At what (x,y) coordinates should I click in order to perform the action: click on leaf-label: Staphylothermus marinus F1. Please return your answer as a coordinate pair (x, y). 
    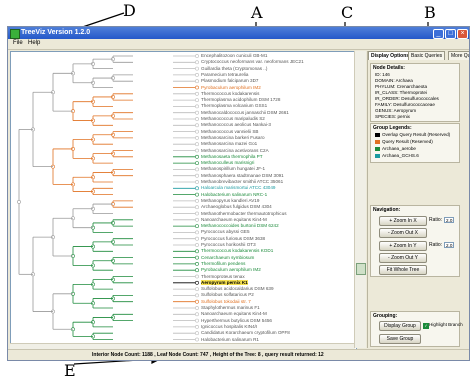
    Looking at the image, I should click on (230, 307).